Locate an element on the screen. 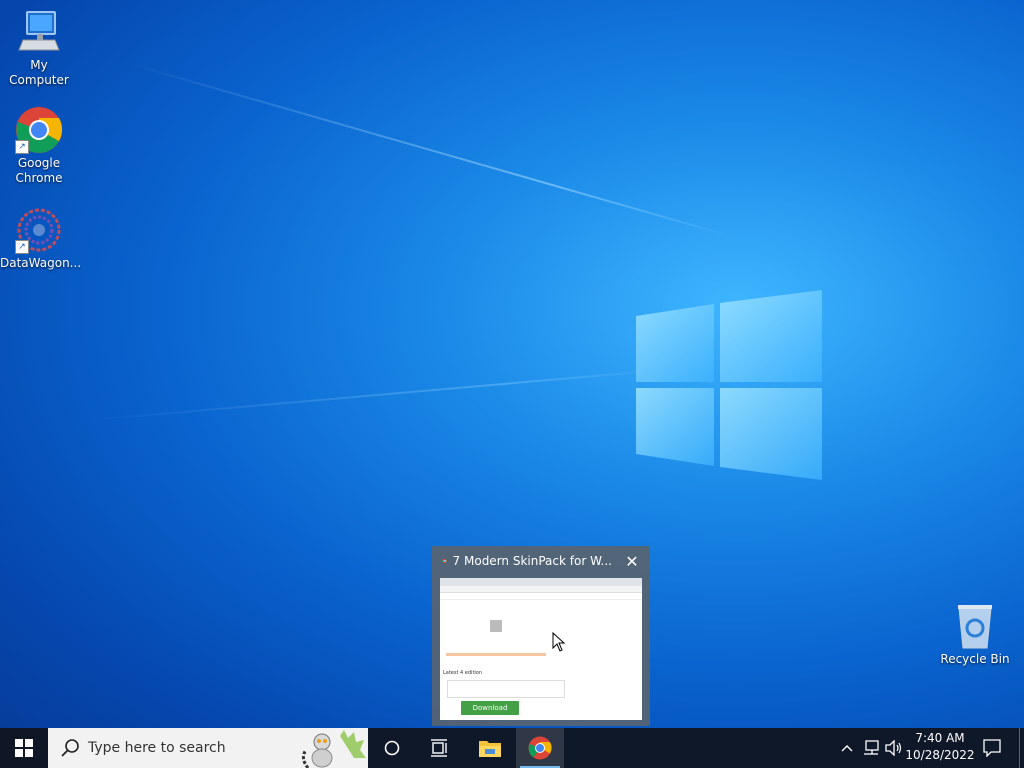 This screenshot has width=1024, height=768. clock-time: 7:40 AM is located at coordinates (940, 738).